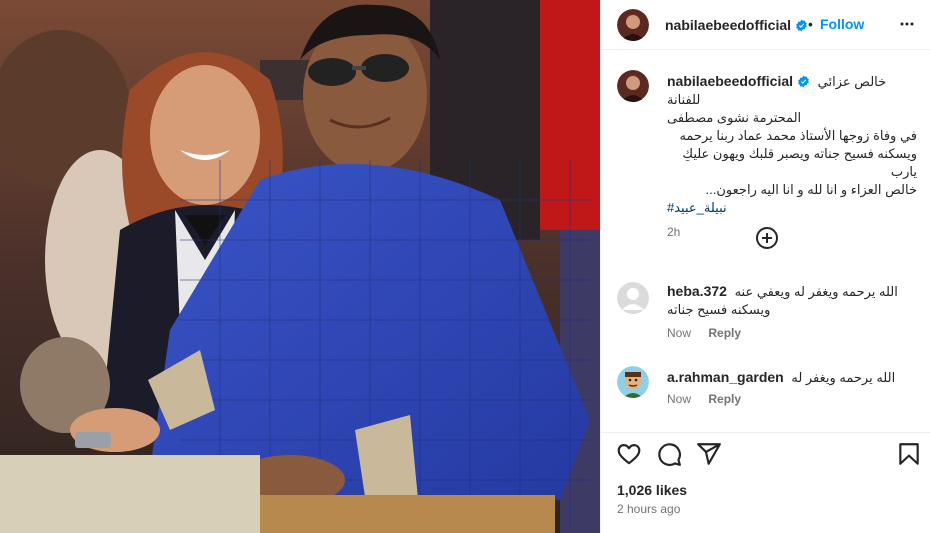 This screenshot has height=533, width=930. Describe the element at coordinates (842, 24) in the screenshot. I see `follow-button: Follow` at that location.